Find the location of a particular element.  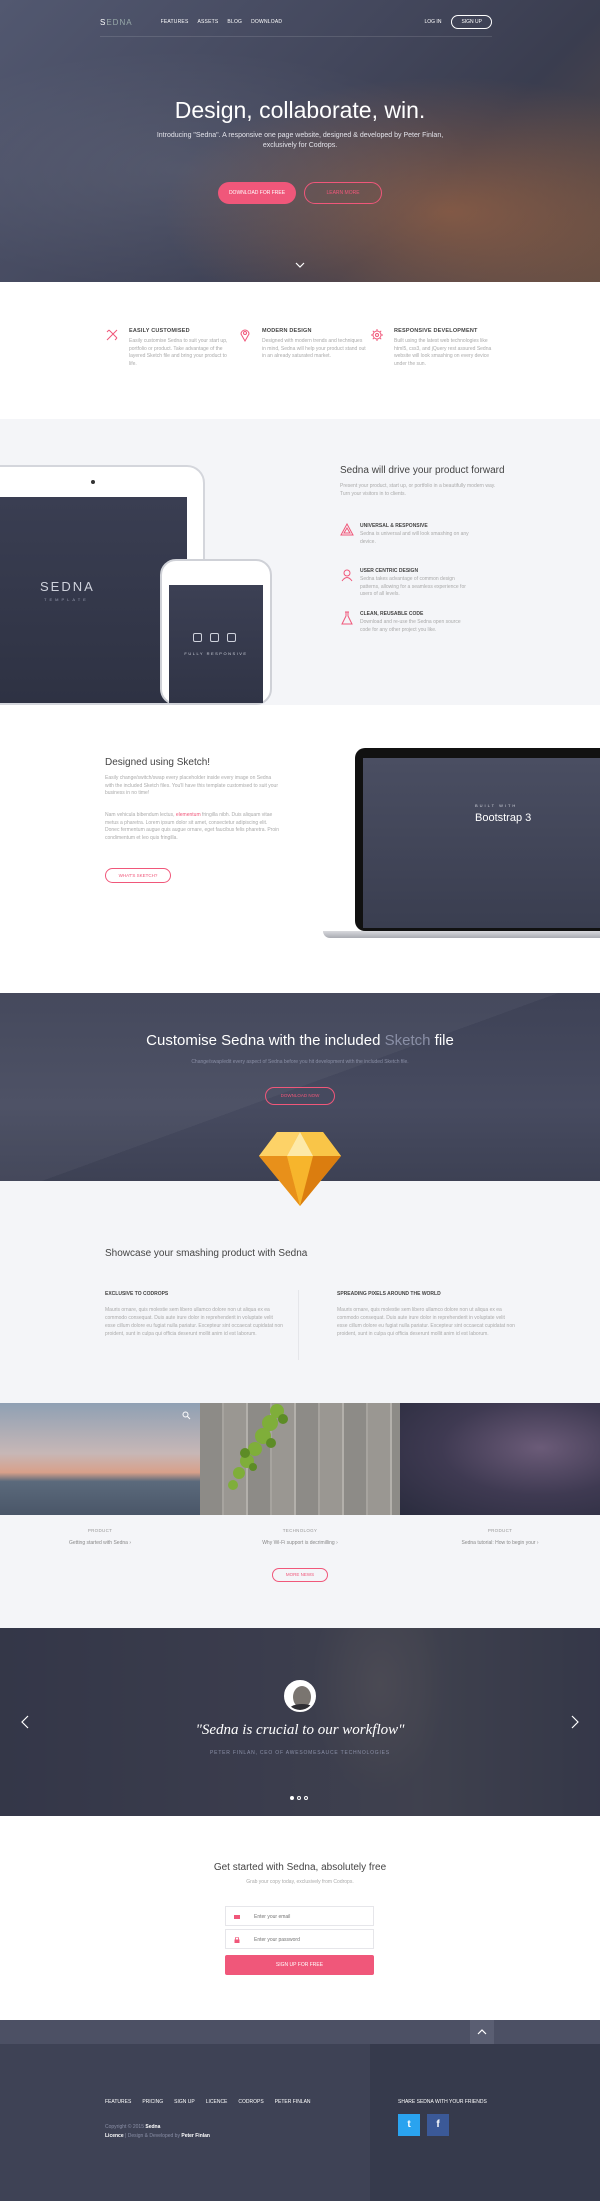

nav-links: FEATURES ASSETS BLOG DOWNLOAD is located at coordinates (222, 22).